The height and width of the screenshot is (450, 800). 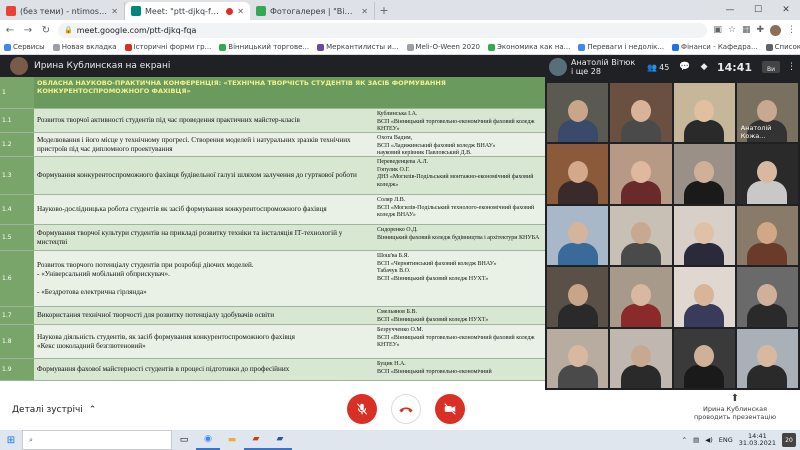 What do you see at coordinates (17, 237) in the screenshot?
I see `row-number: 1.5` at bounding box center [17, 237].